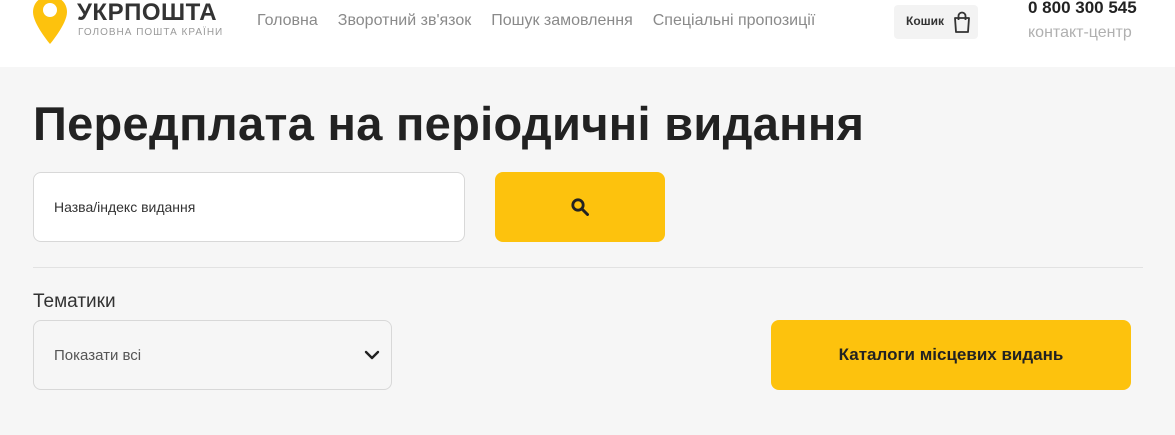 This screenshot has width=1175, height=435. Describe the element at coordinates (74, 301) in the screenshot. I see `topics-label: Тематики` at that location.